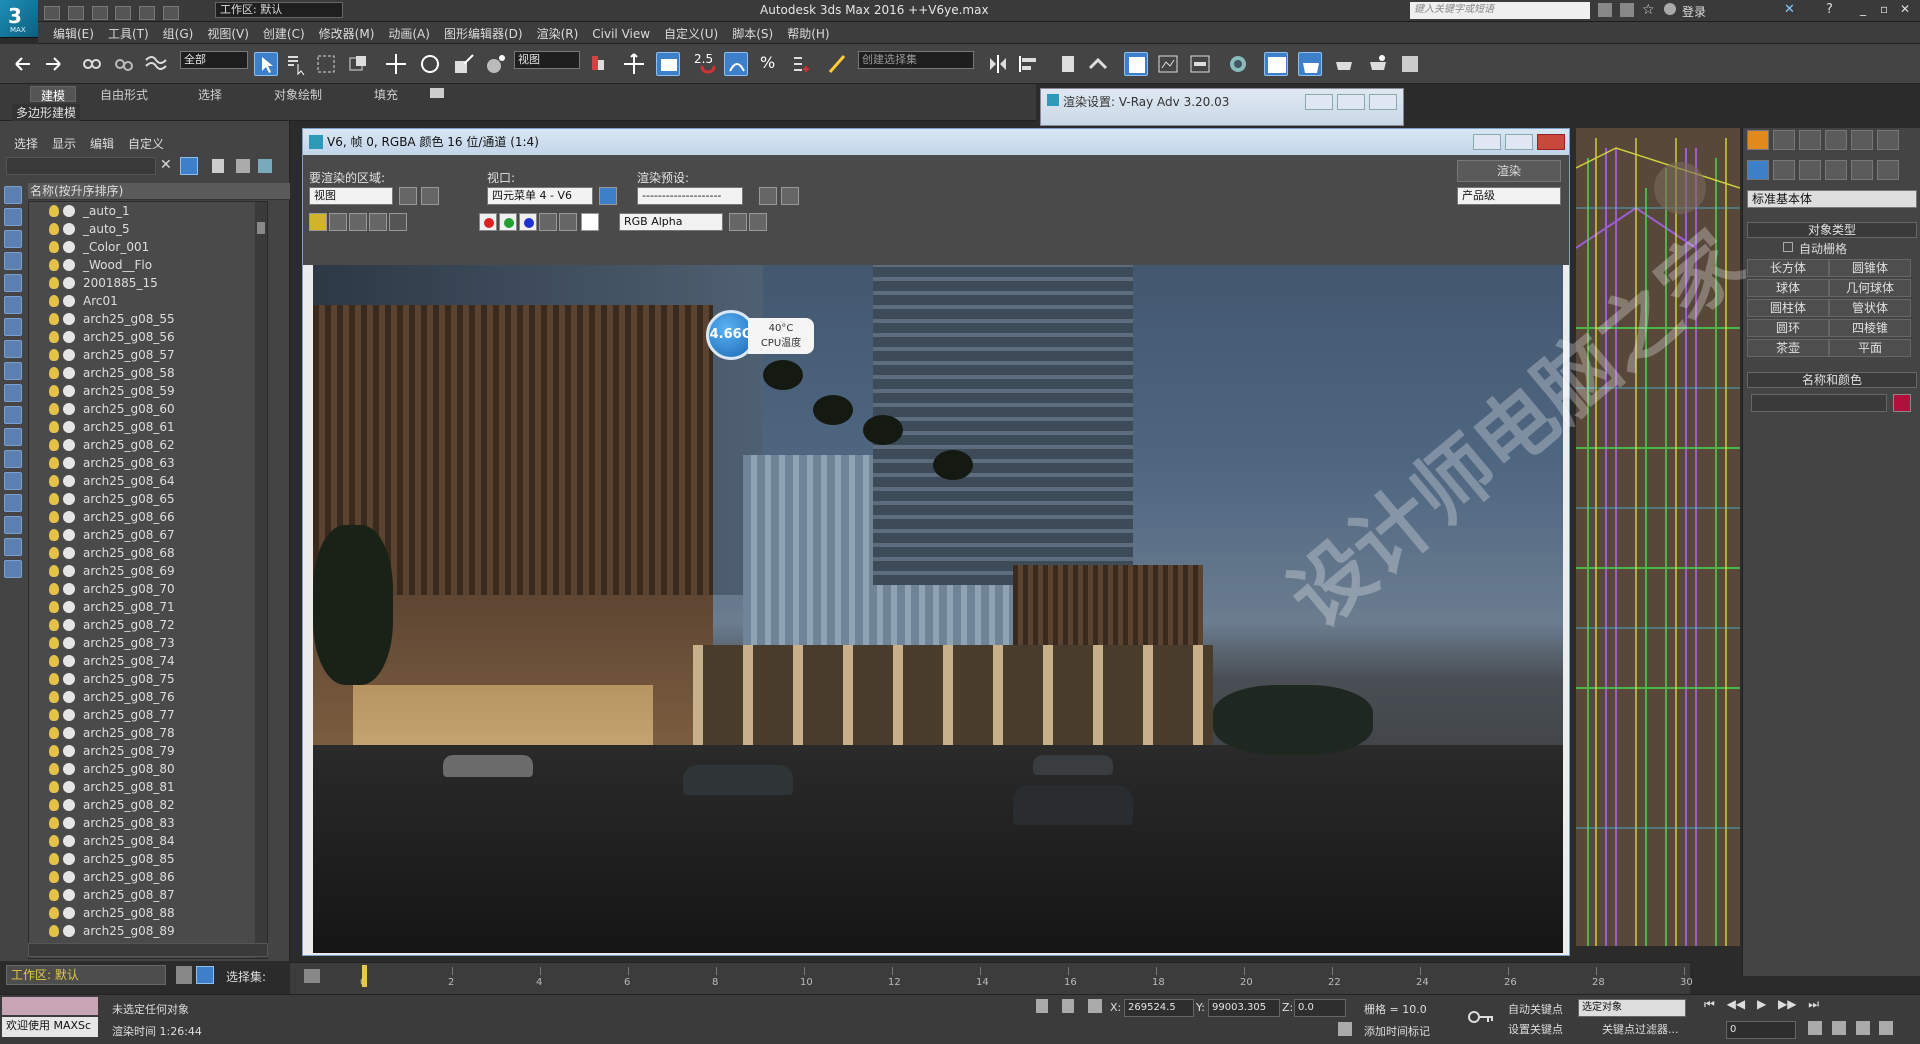  I want to click on menu-item-9: Civil View, so click(621, 34).